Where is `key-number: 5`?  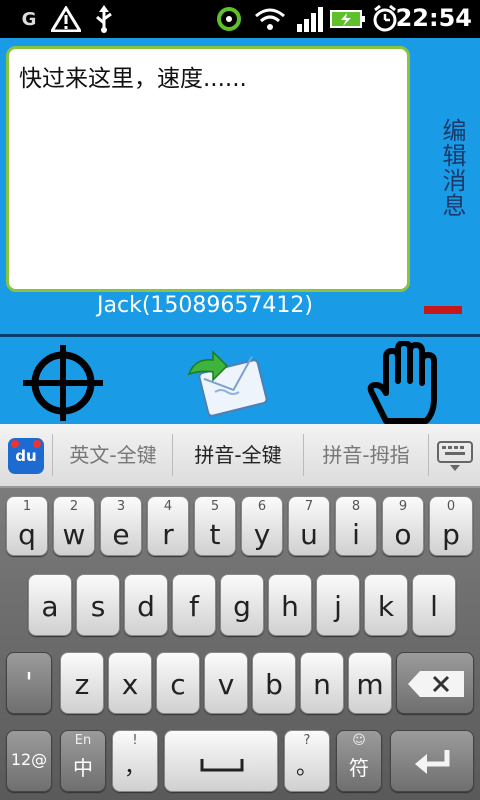 key-number: 5 is located at coordinates (215, 506).